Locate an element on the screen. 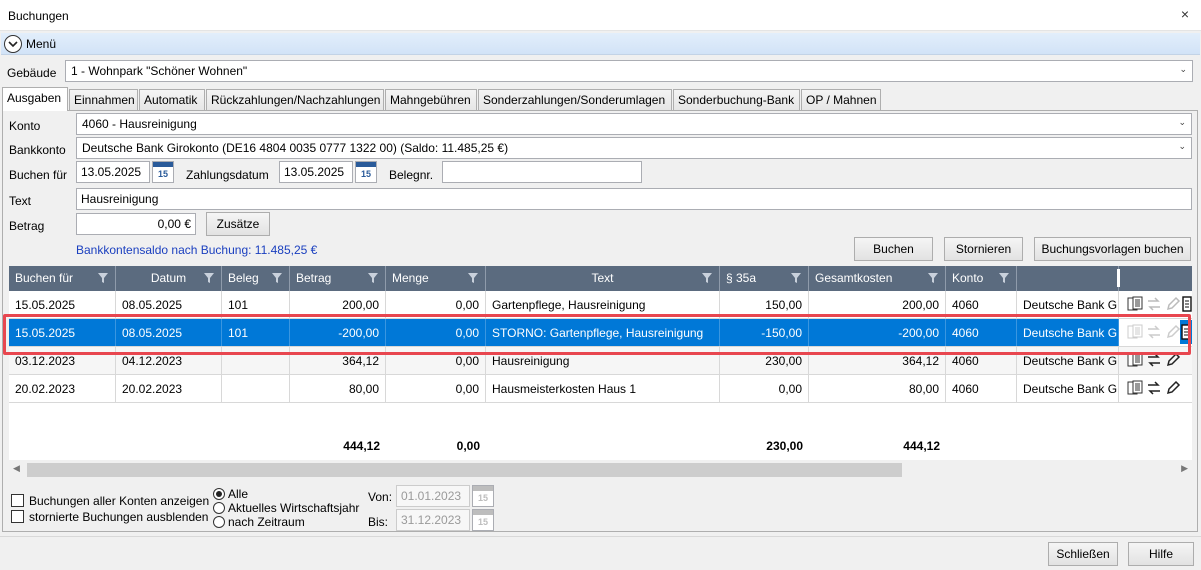  scrollbar-thumb is located at coordinates (464, 470).